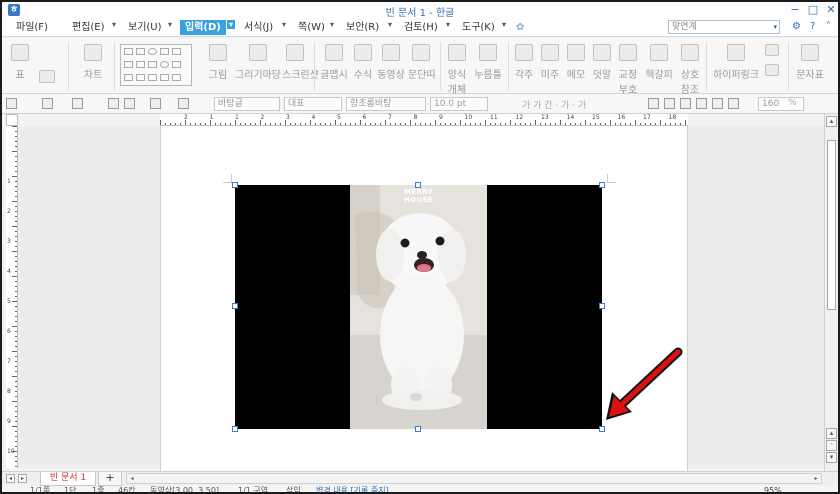 The width and height of the screenshot is (840, 494). What do you see at coordinates (554, 104) in the screenshot?
I see `text-style-buttons: 가 가 간 · 가 · 가` at bounding box center [554, 104].